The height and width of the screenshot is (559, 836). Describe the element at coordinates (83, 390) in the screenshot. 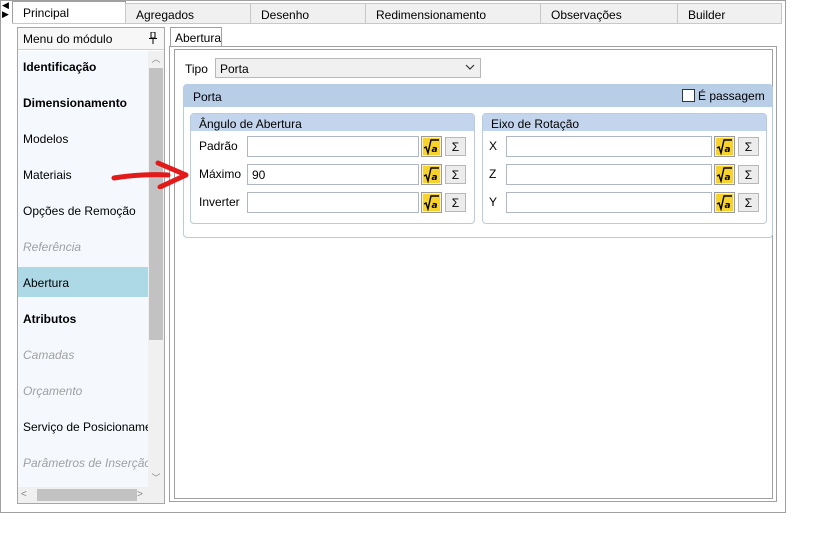

I see `menu-item-orcamento: Orçamento` at that location.